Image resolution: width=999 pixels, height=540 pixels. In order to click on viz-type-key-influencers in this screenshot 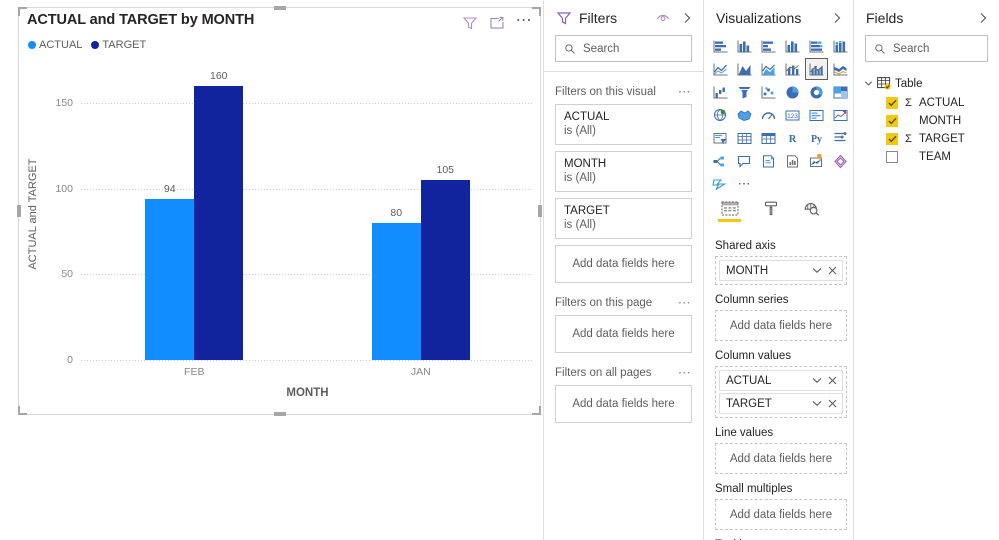, I will do `click(840, 138)`.